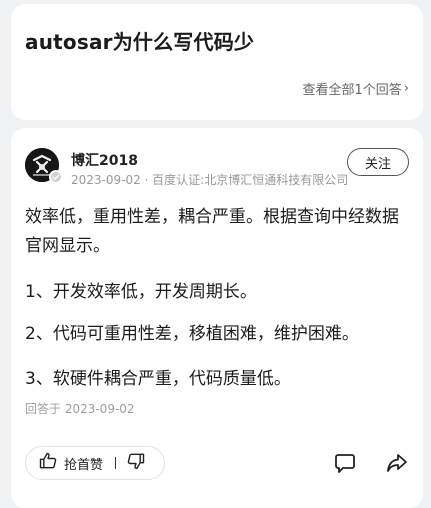 The height and width of the screenshot is (508, 431). I want to click on answer-paragraph: 2、代码可重用性差，移植困难，维护困难。, so click(192, 334).